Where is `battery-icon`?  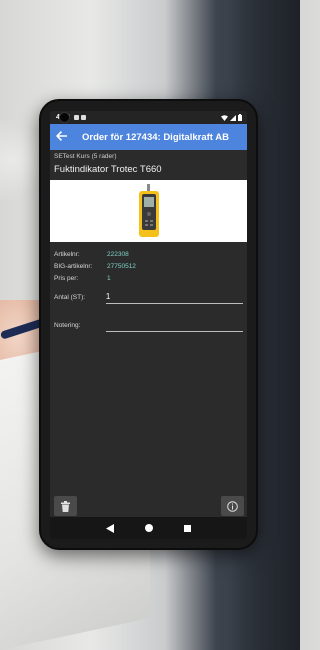 battery-icon is located at coordinates (240, 117).